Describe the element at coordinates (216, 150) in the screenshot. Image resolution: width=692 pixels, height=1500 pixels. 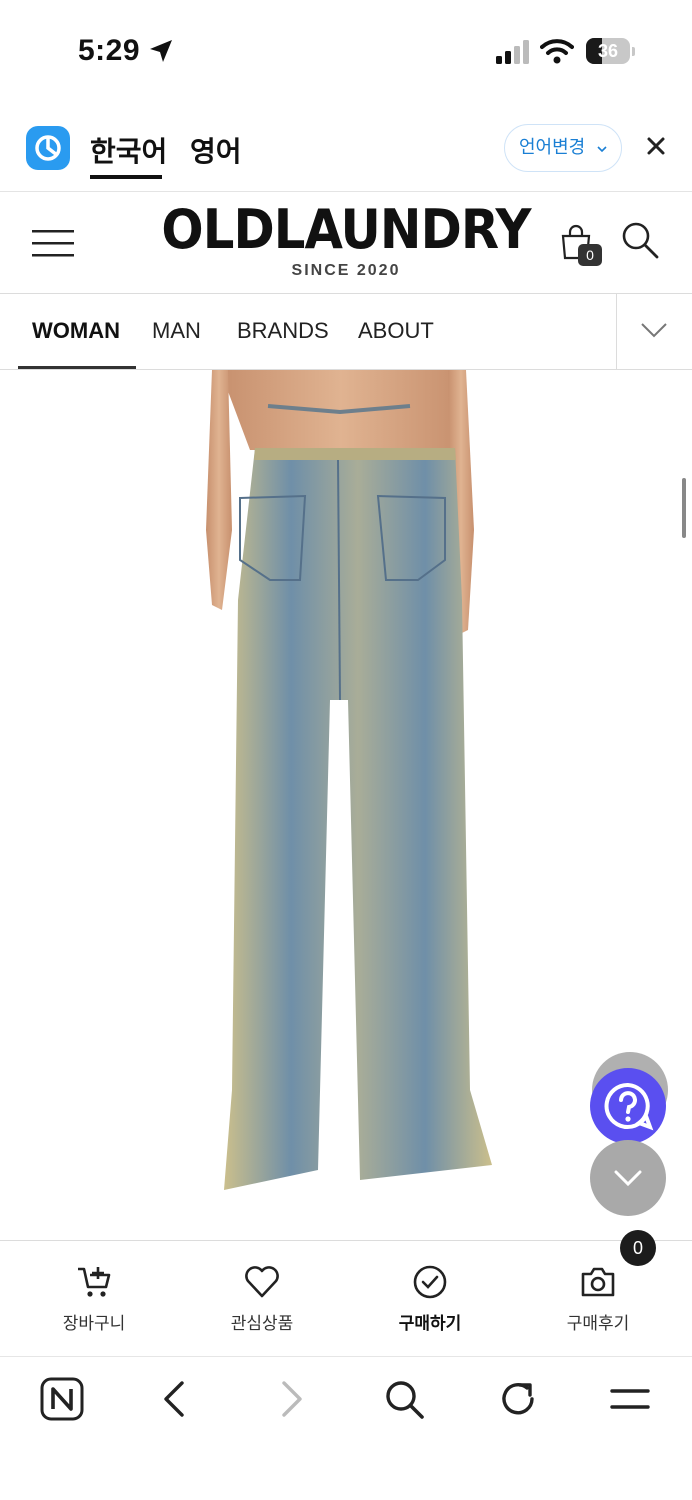
I see `tab-english: 영어` at that location.